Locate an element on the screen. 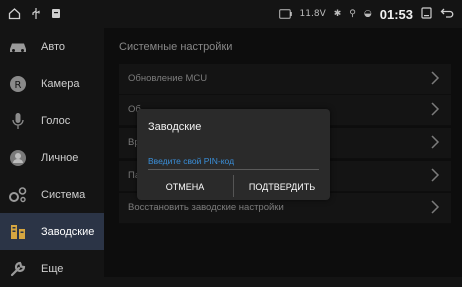  factory-icon is located at coordinates (18, 232).